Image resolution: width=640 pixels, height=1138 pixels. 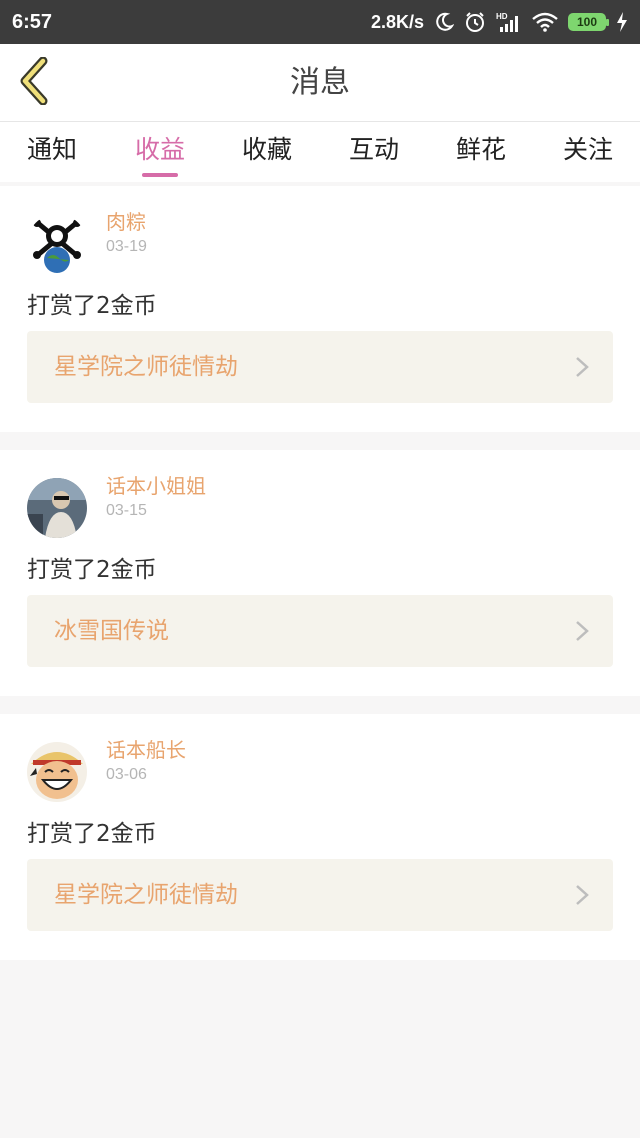 I want to click on book-link: 冰雪国传说, so click(x=320, y=631).